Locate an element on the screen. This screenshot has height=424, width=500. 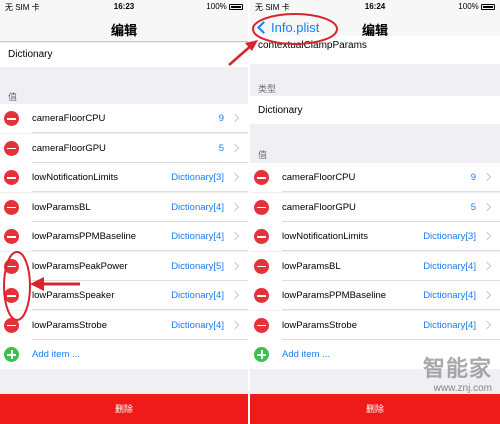
key-name-cell: contextualClampParams is located at coordinates (375, 50).